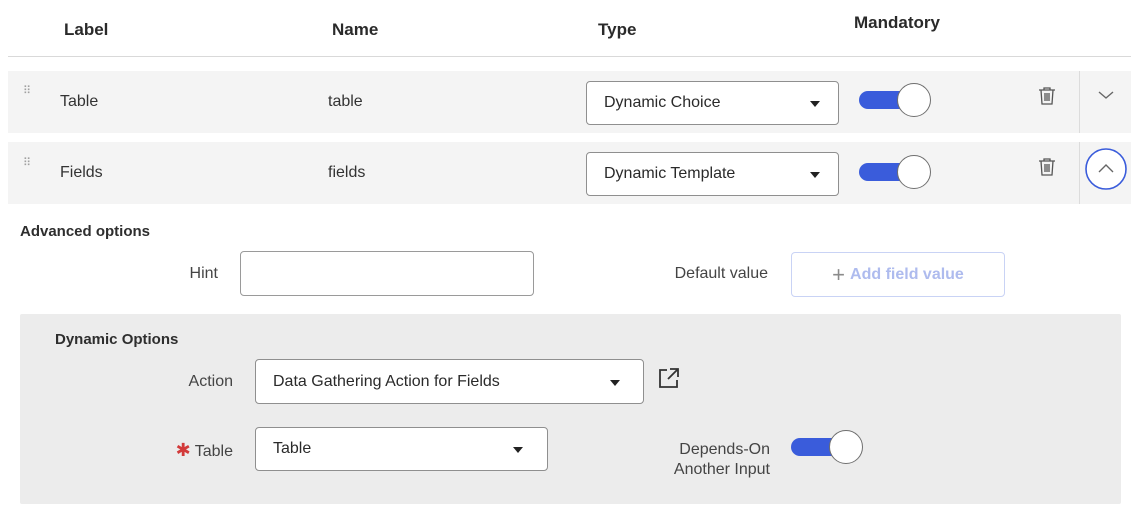 The height and width of the screenshot is (510, 1131). What do you see at coordinates (204, 450) in the screenshot?
I see `table-field-label: ✱ Table` at bounding box center [204, 450].